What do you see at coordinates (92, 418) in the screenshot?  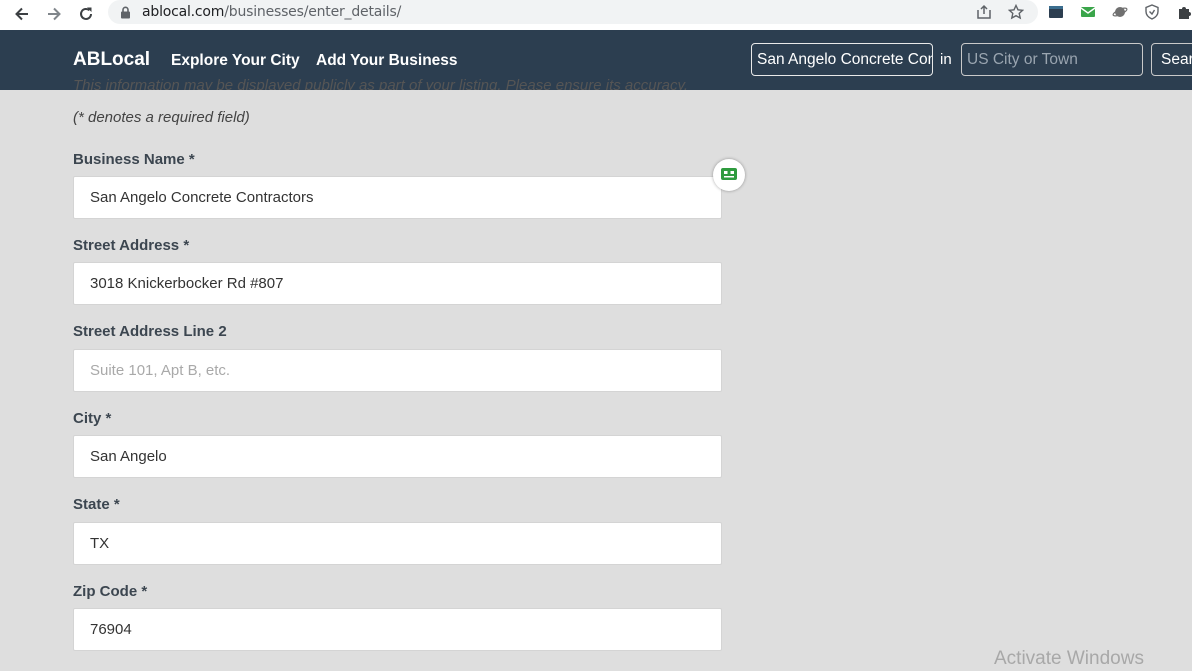 I see `city-label: City *` at bounding box center [92, 418].